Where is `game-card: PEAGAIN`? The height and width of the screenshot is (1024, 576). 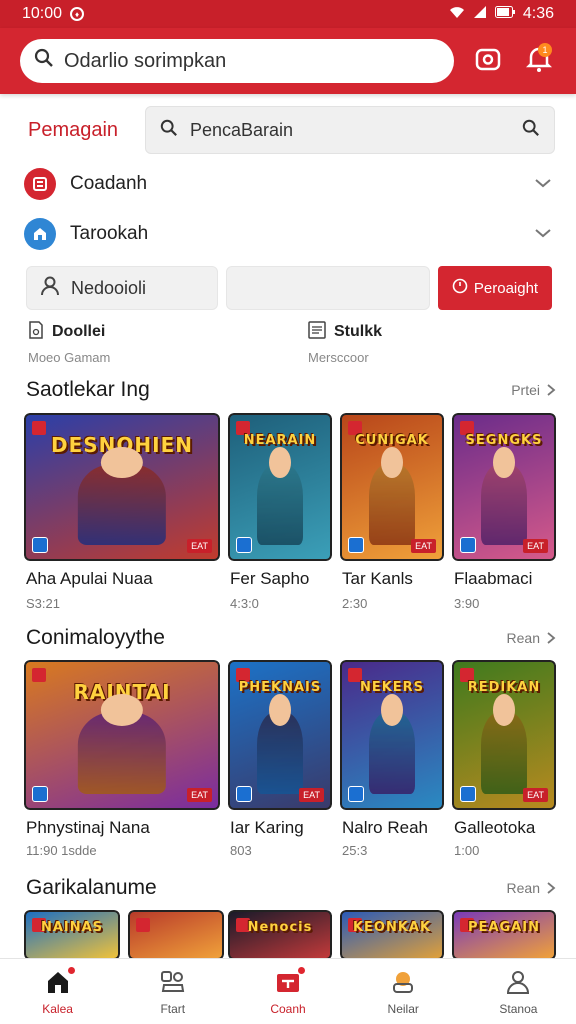 game-card: PEAGAIN is located at coordinates (504, 935).